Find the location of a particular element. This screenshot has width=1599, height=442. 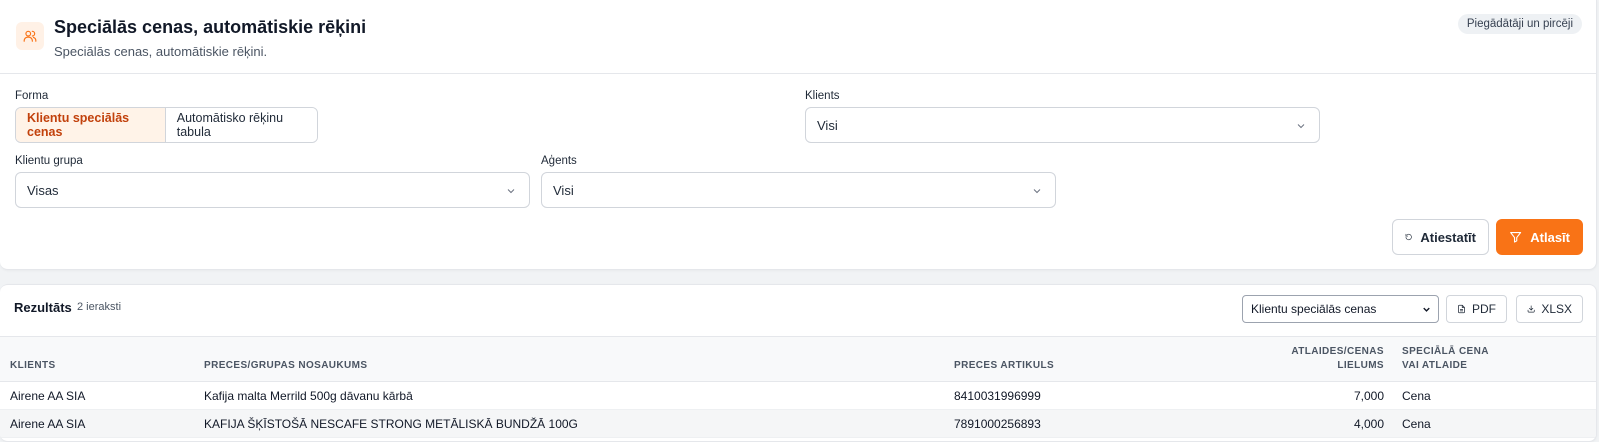

col-header-lielums-line2: LIELUMS is located at coordinates (1360, 365).